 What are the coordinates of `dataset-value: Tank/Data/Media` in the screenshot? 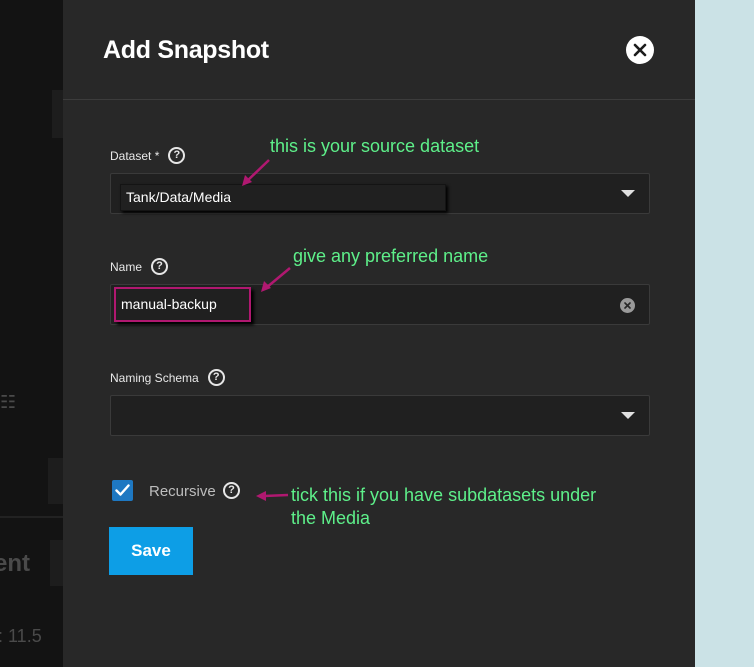 It's located at (179, 197).